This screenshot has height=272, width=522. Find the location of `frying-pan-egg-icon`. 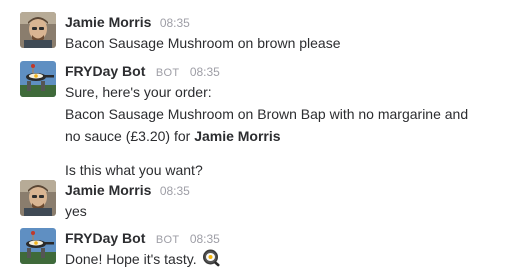

frying-pan-egg-icon is located at coordinates (212, 258).